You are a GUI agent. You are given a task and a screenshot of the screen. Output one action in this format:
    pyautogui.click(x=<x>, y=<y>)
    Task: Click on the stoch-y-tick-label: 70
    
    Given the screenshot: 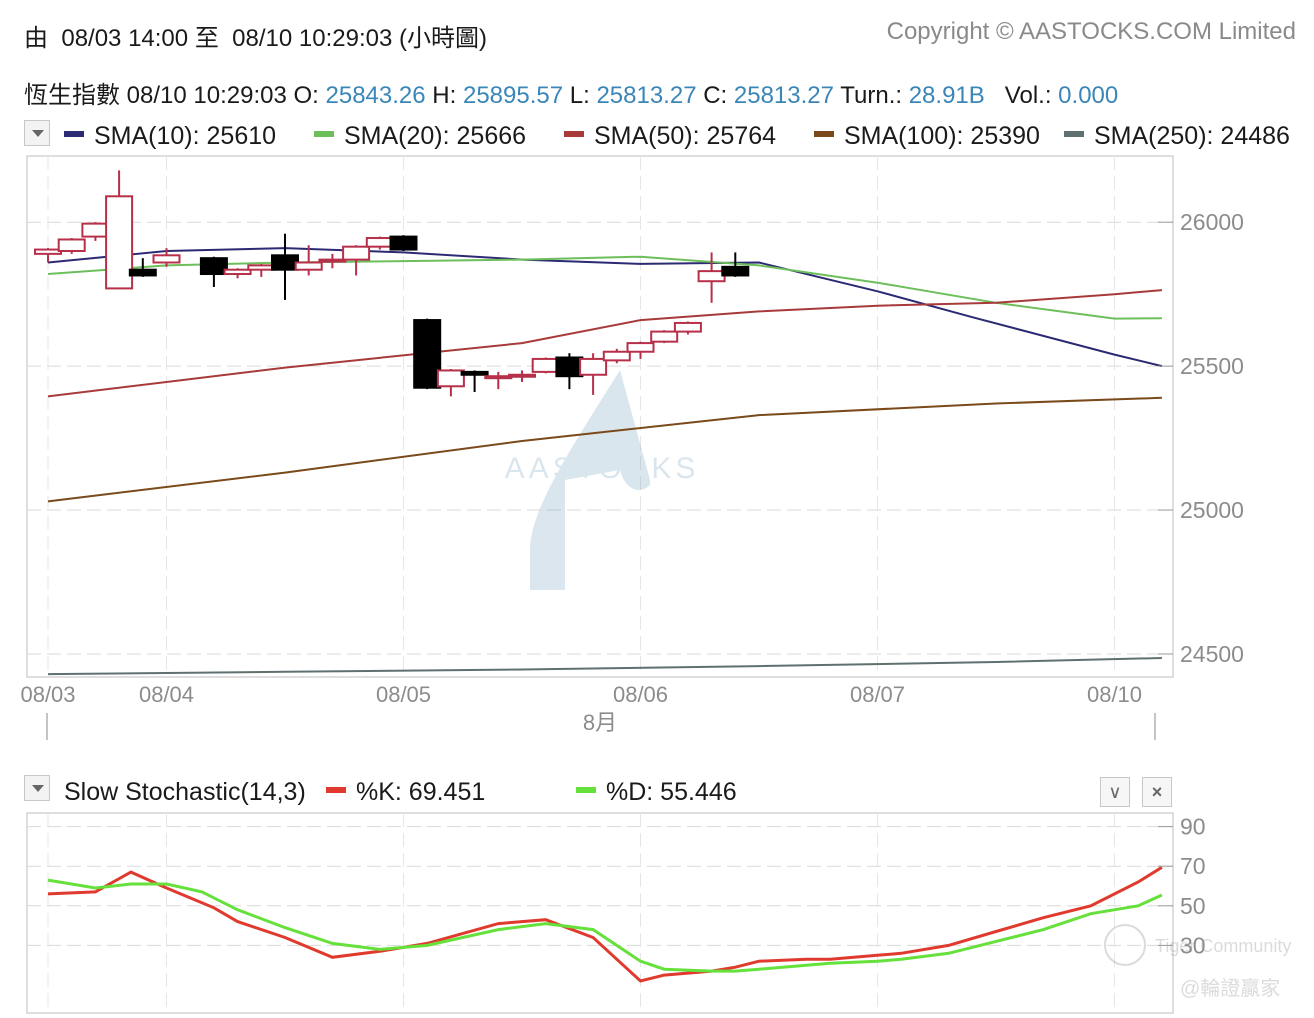 What is the action you would take?
    pyautogui.click(x=1193, y=866)
    